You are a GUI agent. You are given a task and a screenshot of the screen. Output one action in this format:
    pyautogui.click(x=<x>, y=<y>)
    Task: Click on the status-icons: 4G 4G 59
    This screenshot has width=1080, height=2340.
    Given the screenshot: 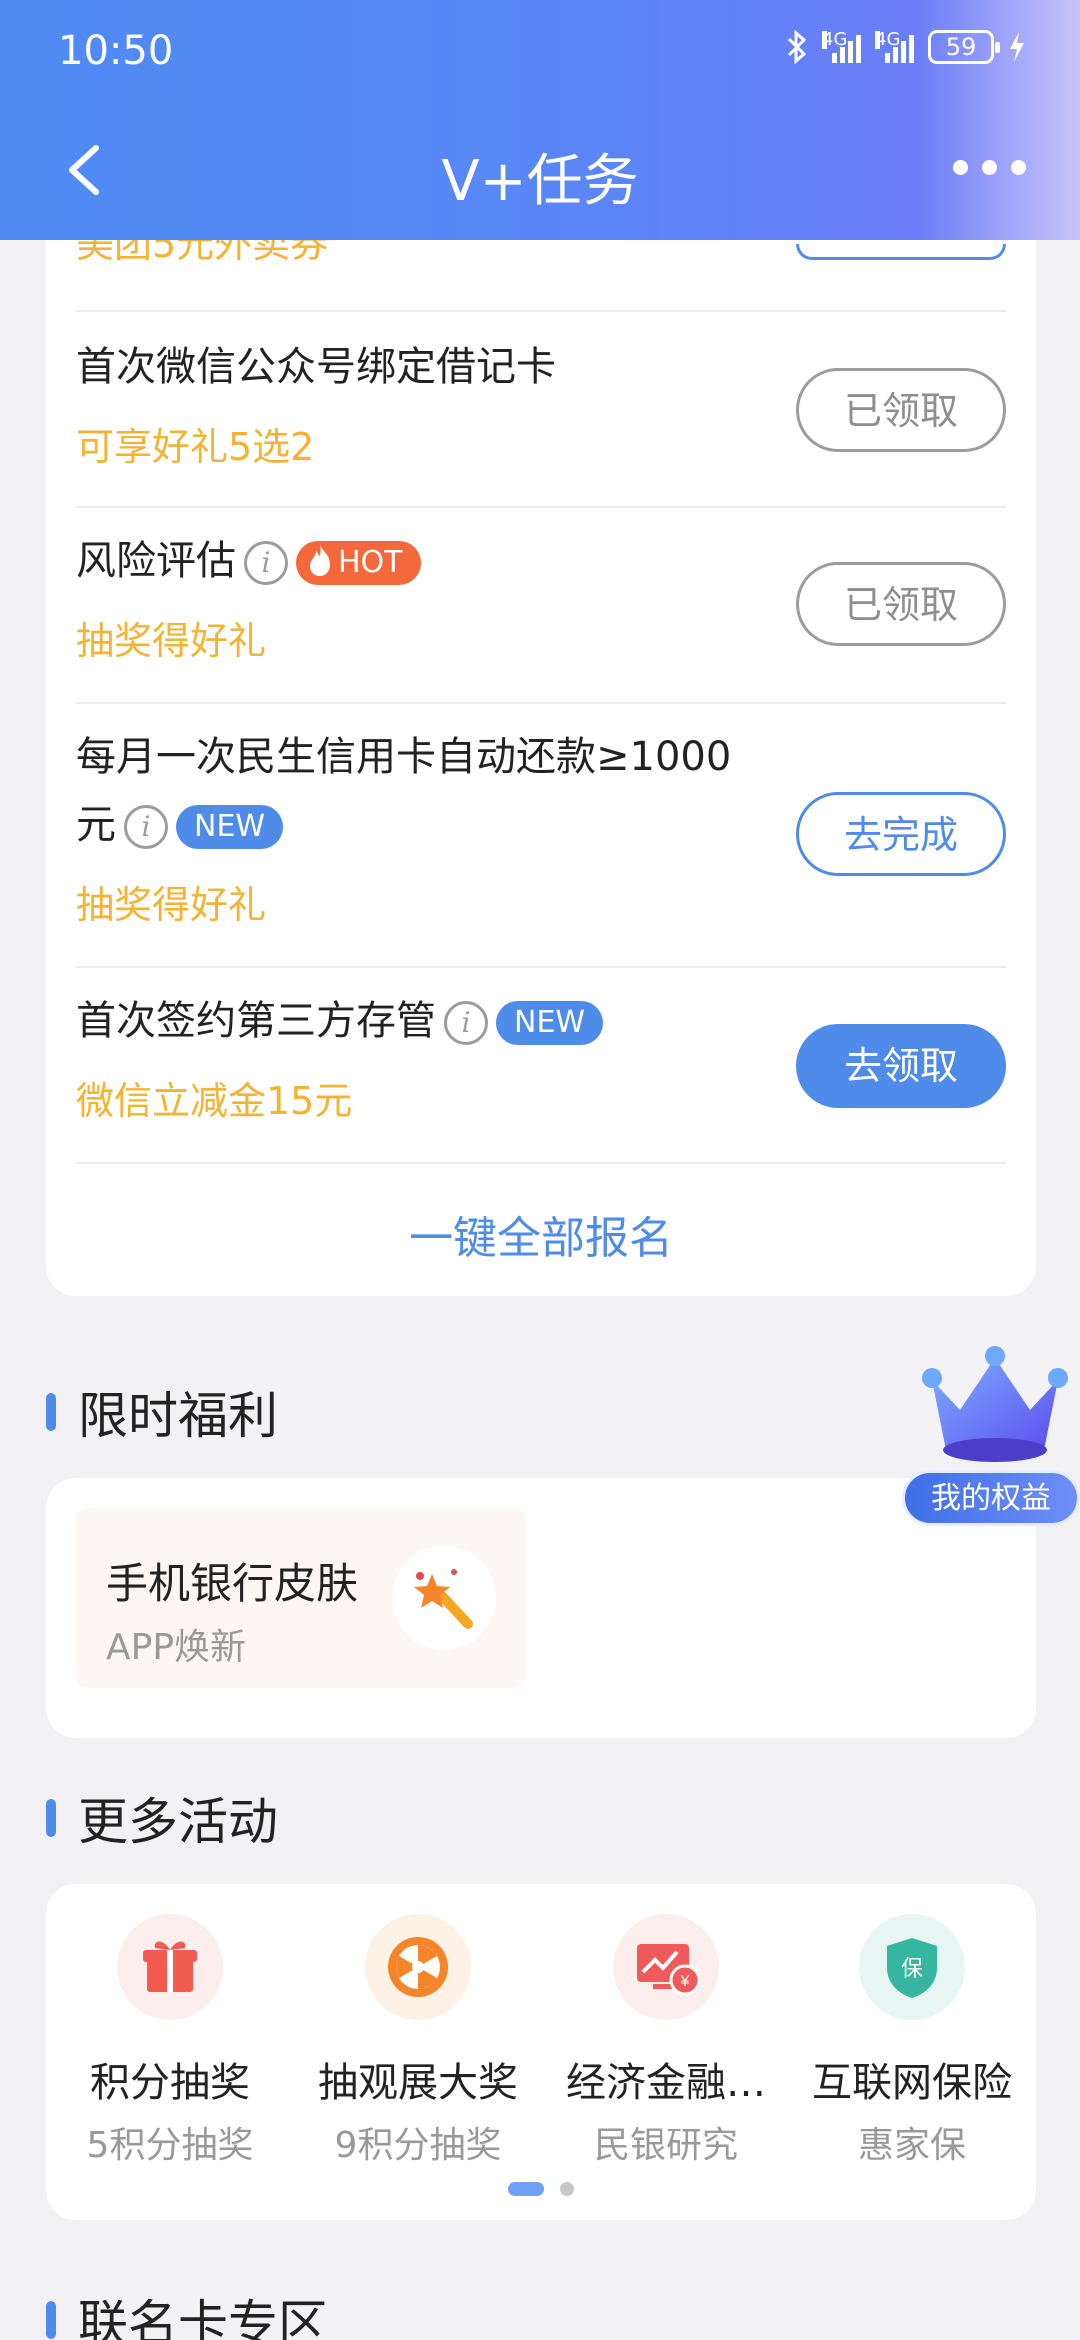 What is the action you would take?
    pyautogui.click(x=906, y=47)
    